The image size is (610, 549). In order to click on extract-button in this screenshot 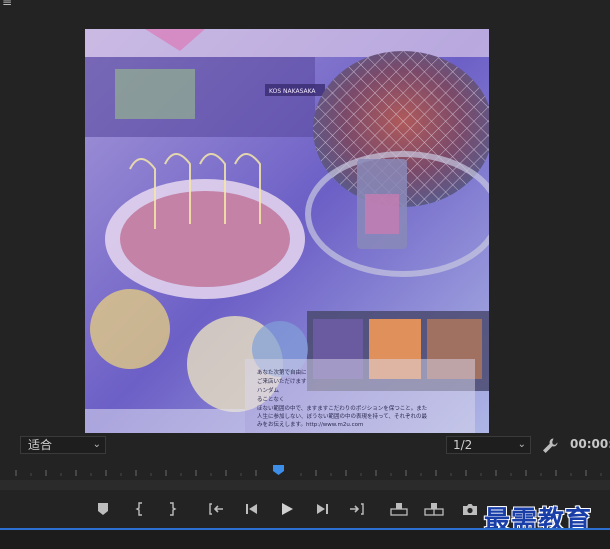, I will do `click(434, 509)`.